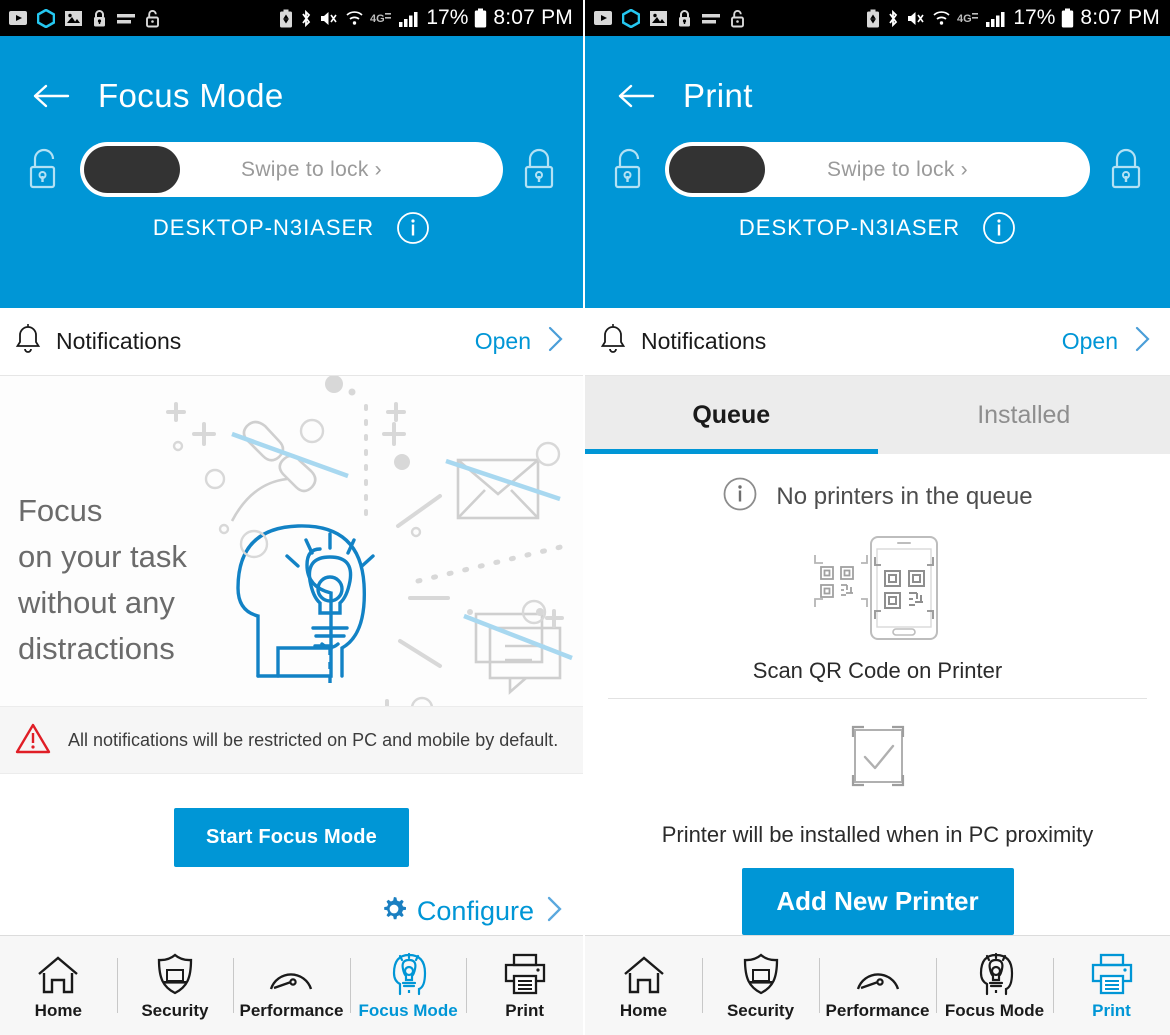  I want to click on focus-headline-line-2: on your task, so click(102, 556).